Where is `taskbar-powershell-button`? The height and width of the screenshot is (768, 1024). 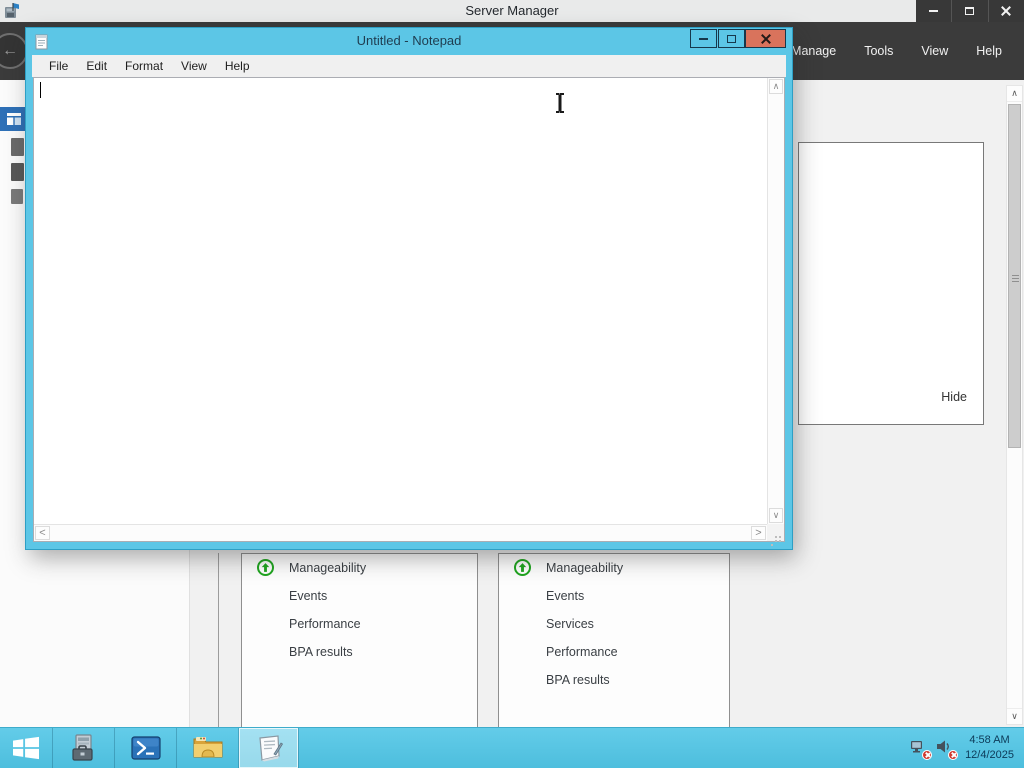 taskbar-powershell-button is located at coordinates (145, 748).